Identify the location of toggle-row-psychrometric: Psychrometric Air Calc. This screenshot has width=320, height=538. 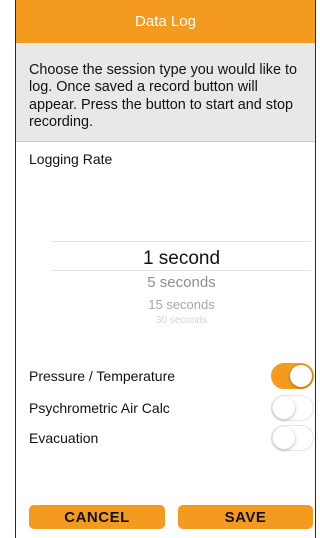
(171, 408).